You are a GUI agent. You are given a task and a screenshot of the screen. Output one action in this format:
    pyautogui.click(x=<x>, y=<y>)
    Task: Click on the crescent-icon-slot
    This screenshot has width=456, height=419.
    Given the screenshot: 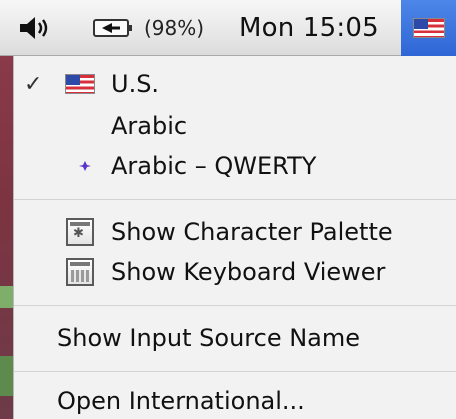 What is the action you would take?
    pyautogui.click(x=80, y=126)
    